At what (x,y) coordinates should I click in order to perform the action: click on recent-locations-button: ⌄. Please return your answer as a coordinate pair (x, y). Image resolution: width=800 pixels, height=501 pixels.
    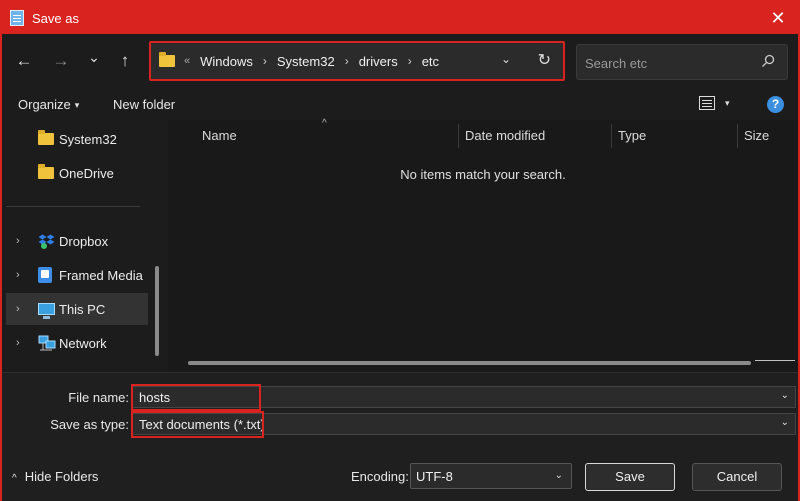
    Looking at the image, I should click on (94, 57).